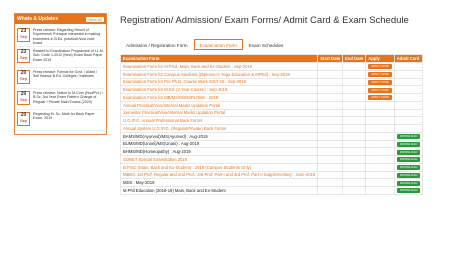 The height and width of the screenshot is (264, 474). What do you see at coordinates (219, 151) in the screenshot?
I see `exam-form-name: BHMS/MD(Homeopathy) : Aug-2019` at bounding box center [219, 151].